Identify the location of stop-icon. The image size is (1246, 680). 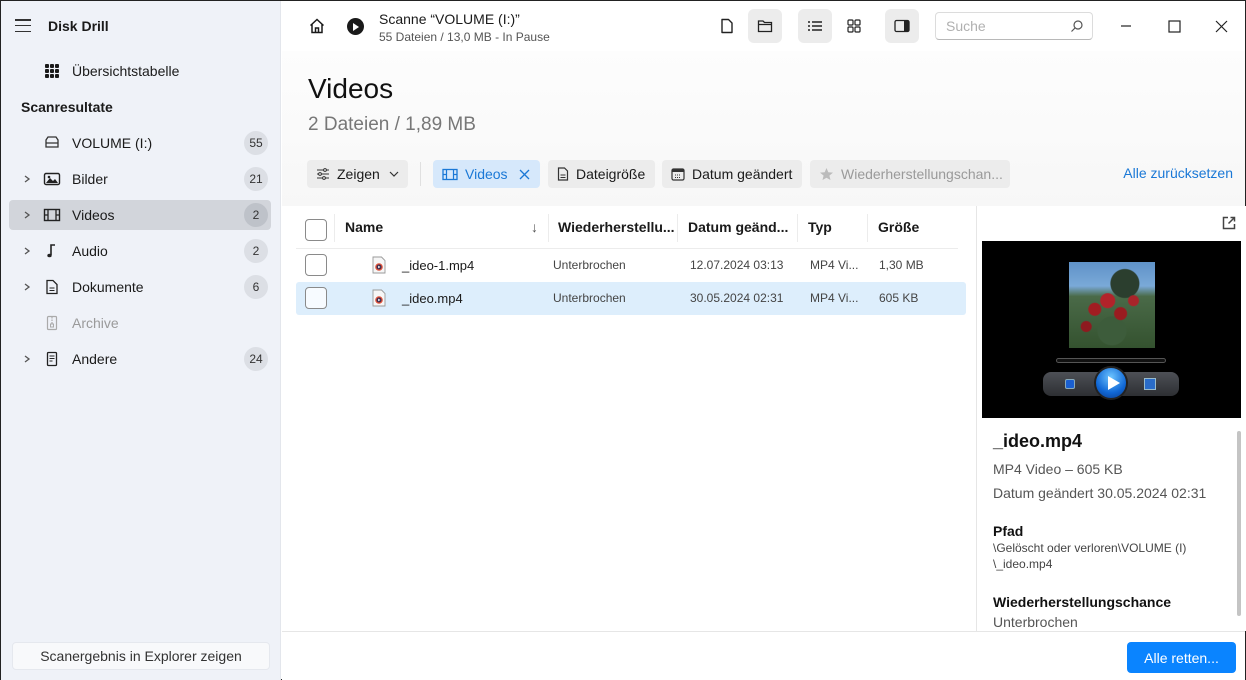
(1070, 384).